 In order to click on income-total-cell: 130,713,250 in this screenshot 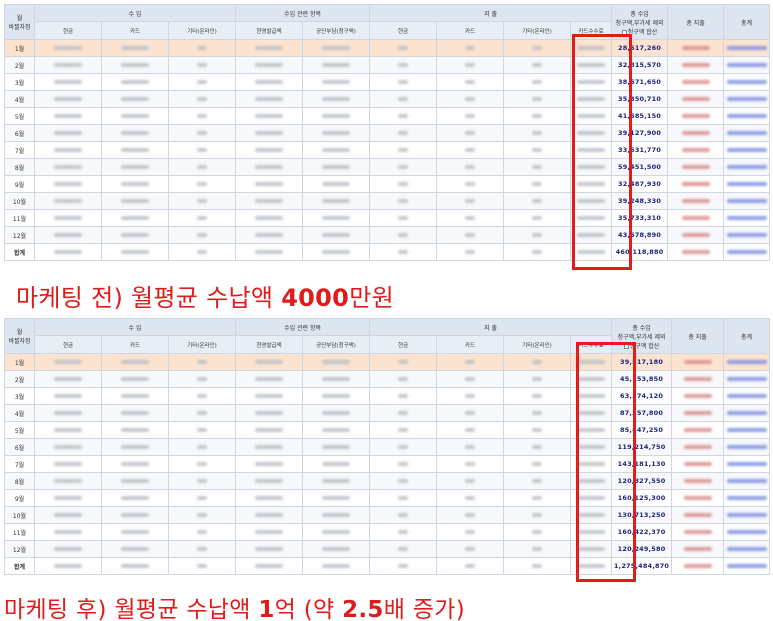, I will do `click(642, 515)`.